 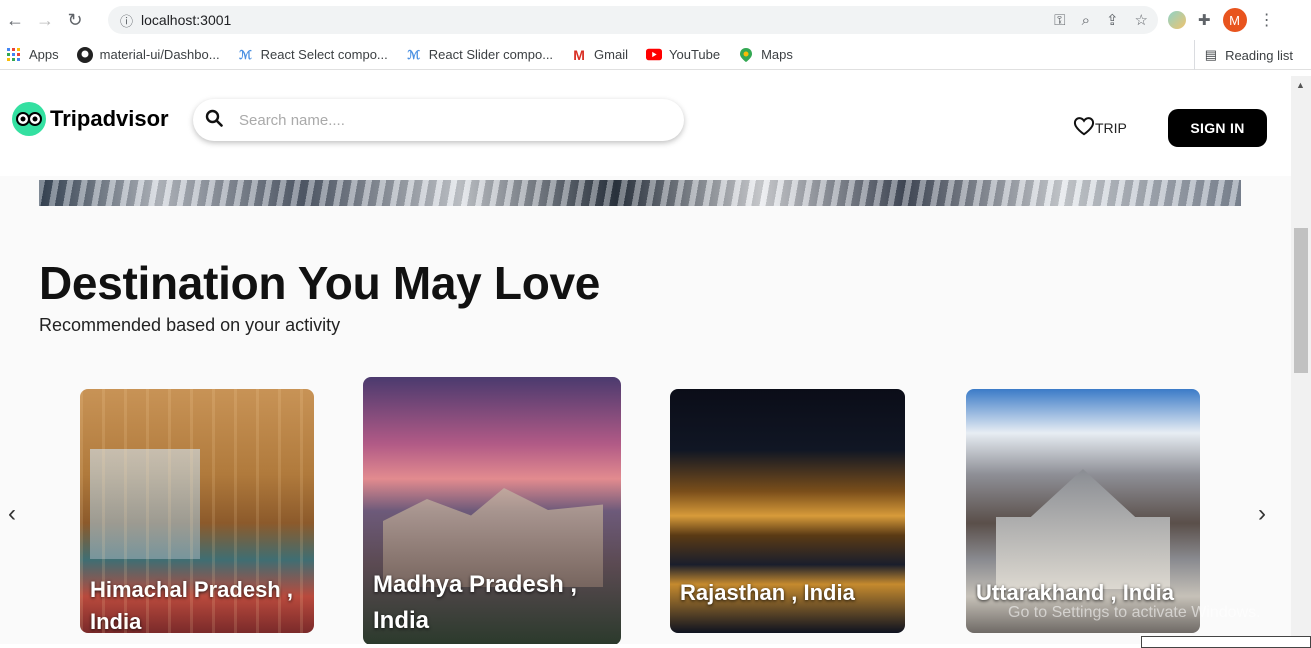 I want to click on apps-grid-icon, so click(x=14, y=55).